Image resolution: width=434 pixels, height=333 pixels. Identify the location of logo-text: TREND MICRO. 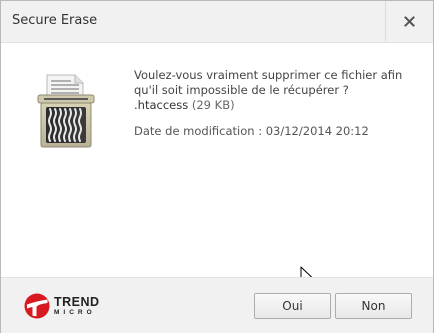
(77, 305).